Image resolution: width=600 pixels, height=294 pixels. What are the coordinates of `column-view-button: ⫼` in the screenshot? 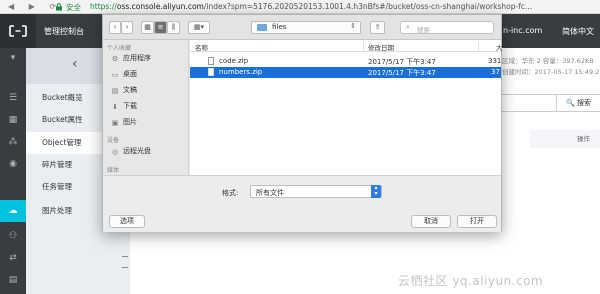 It's located at (173, 27).